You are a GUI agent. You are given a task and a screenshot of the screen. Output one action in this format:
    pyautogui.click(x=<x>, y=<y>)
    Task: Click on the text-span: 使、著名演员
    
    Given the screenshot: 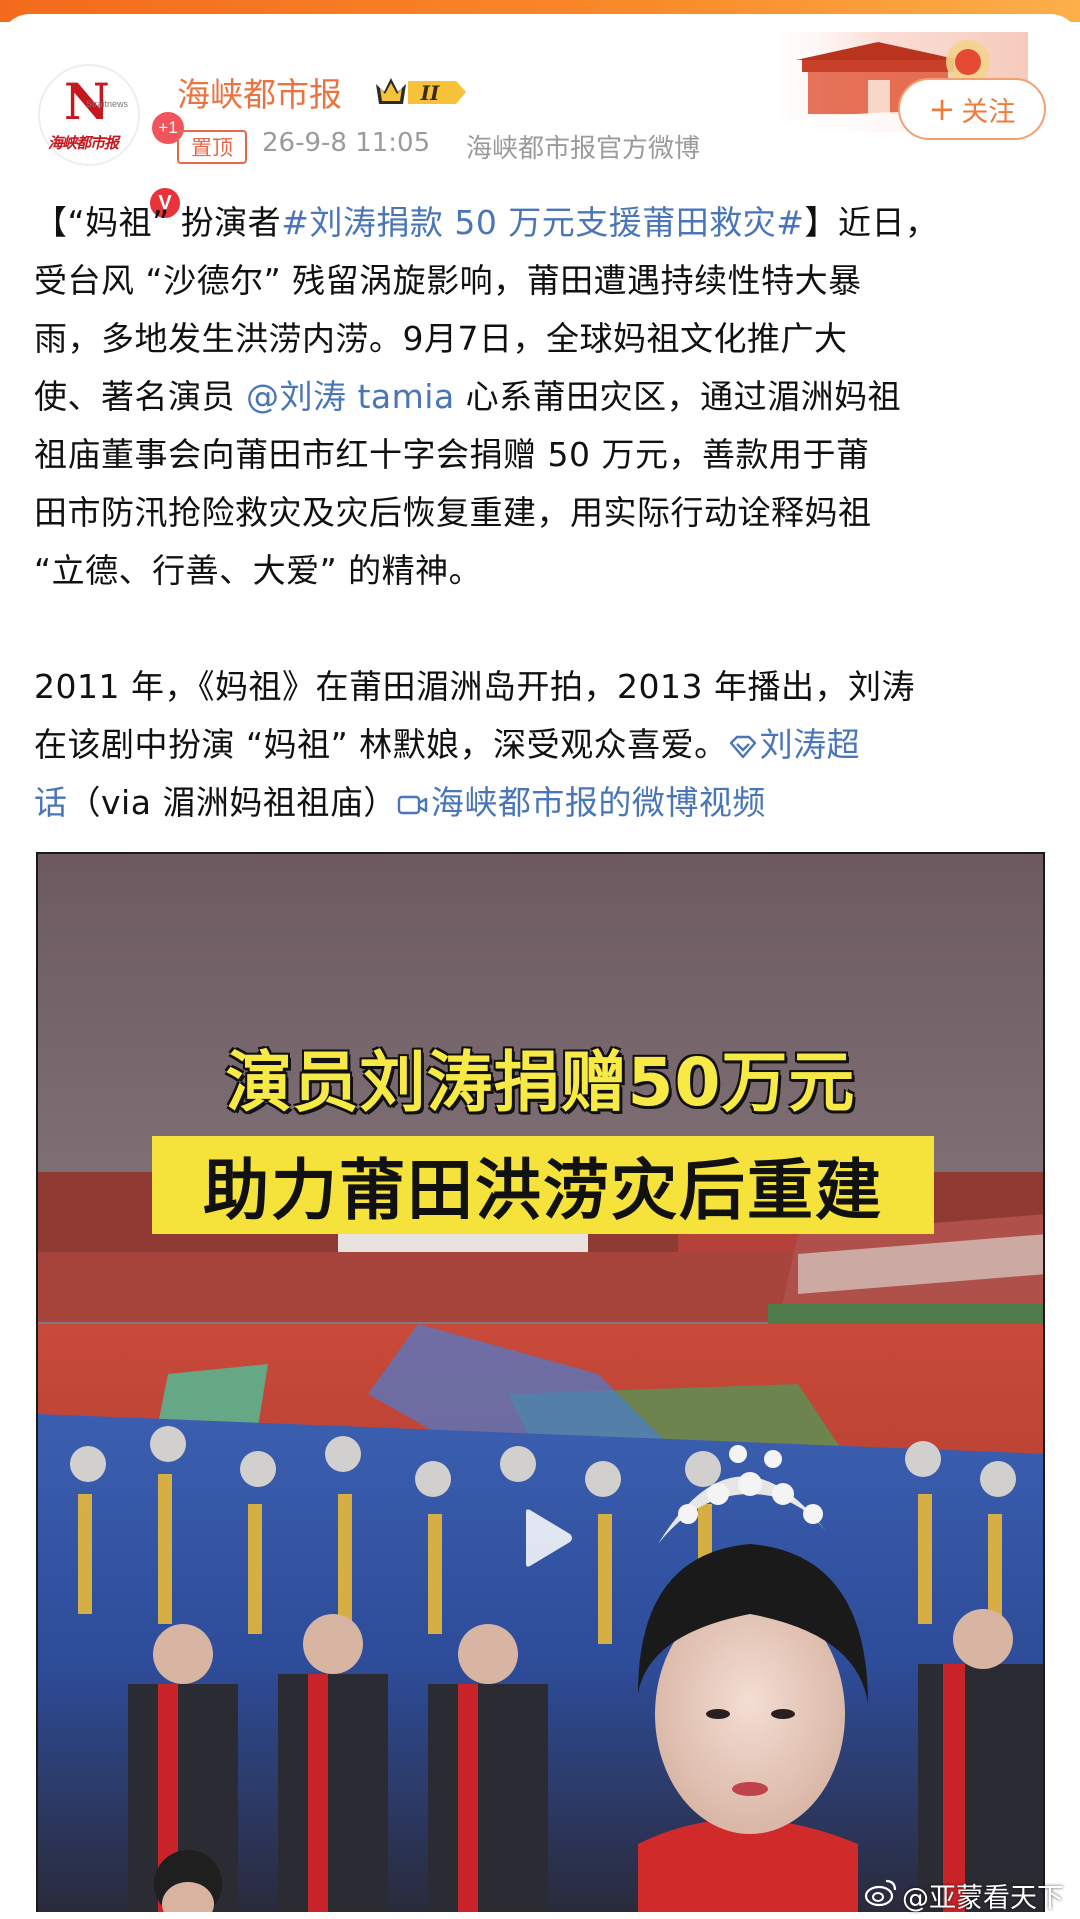 What is the action you would take?
    pyautogui.click(x=140, y=396)
    